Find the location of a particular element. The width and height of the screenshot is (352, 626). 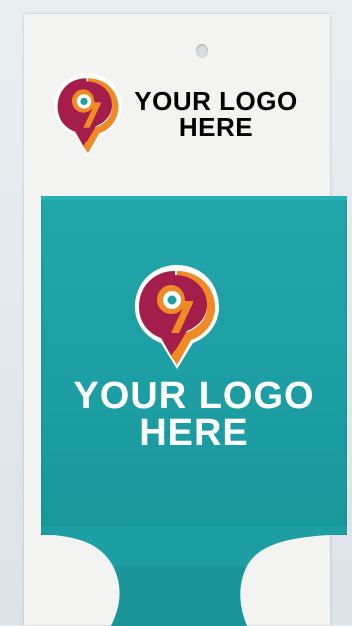

sleeve-logo-line2: HERE is located at coordinates (194, 433).